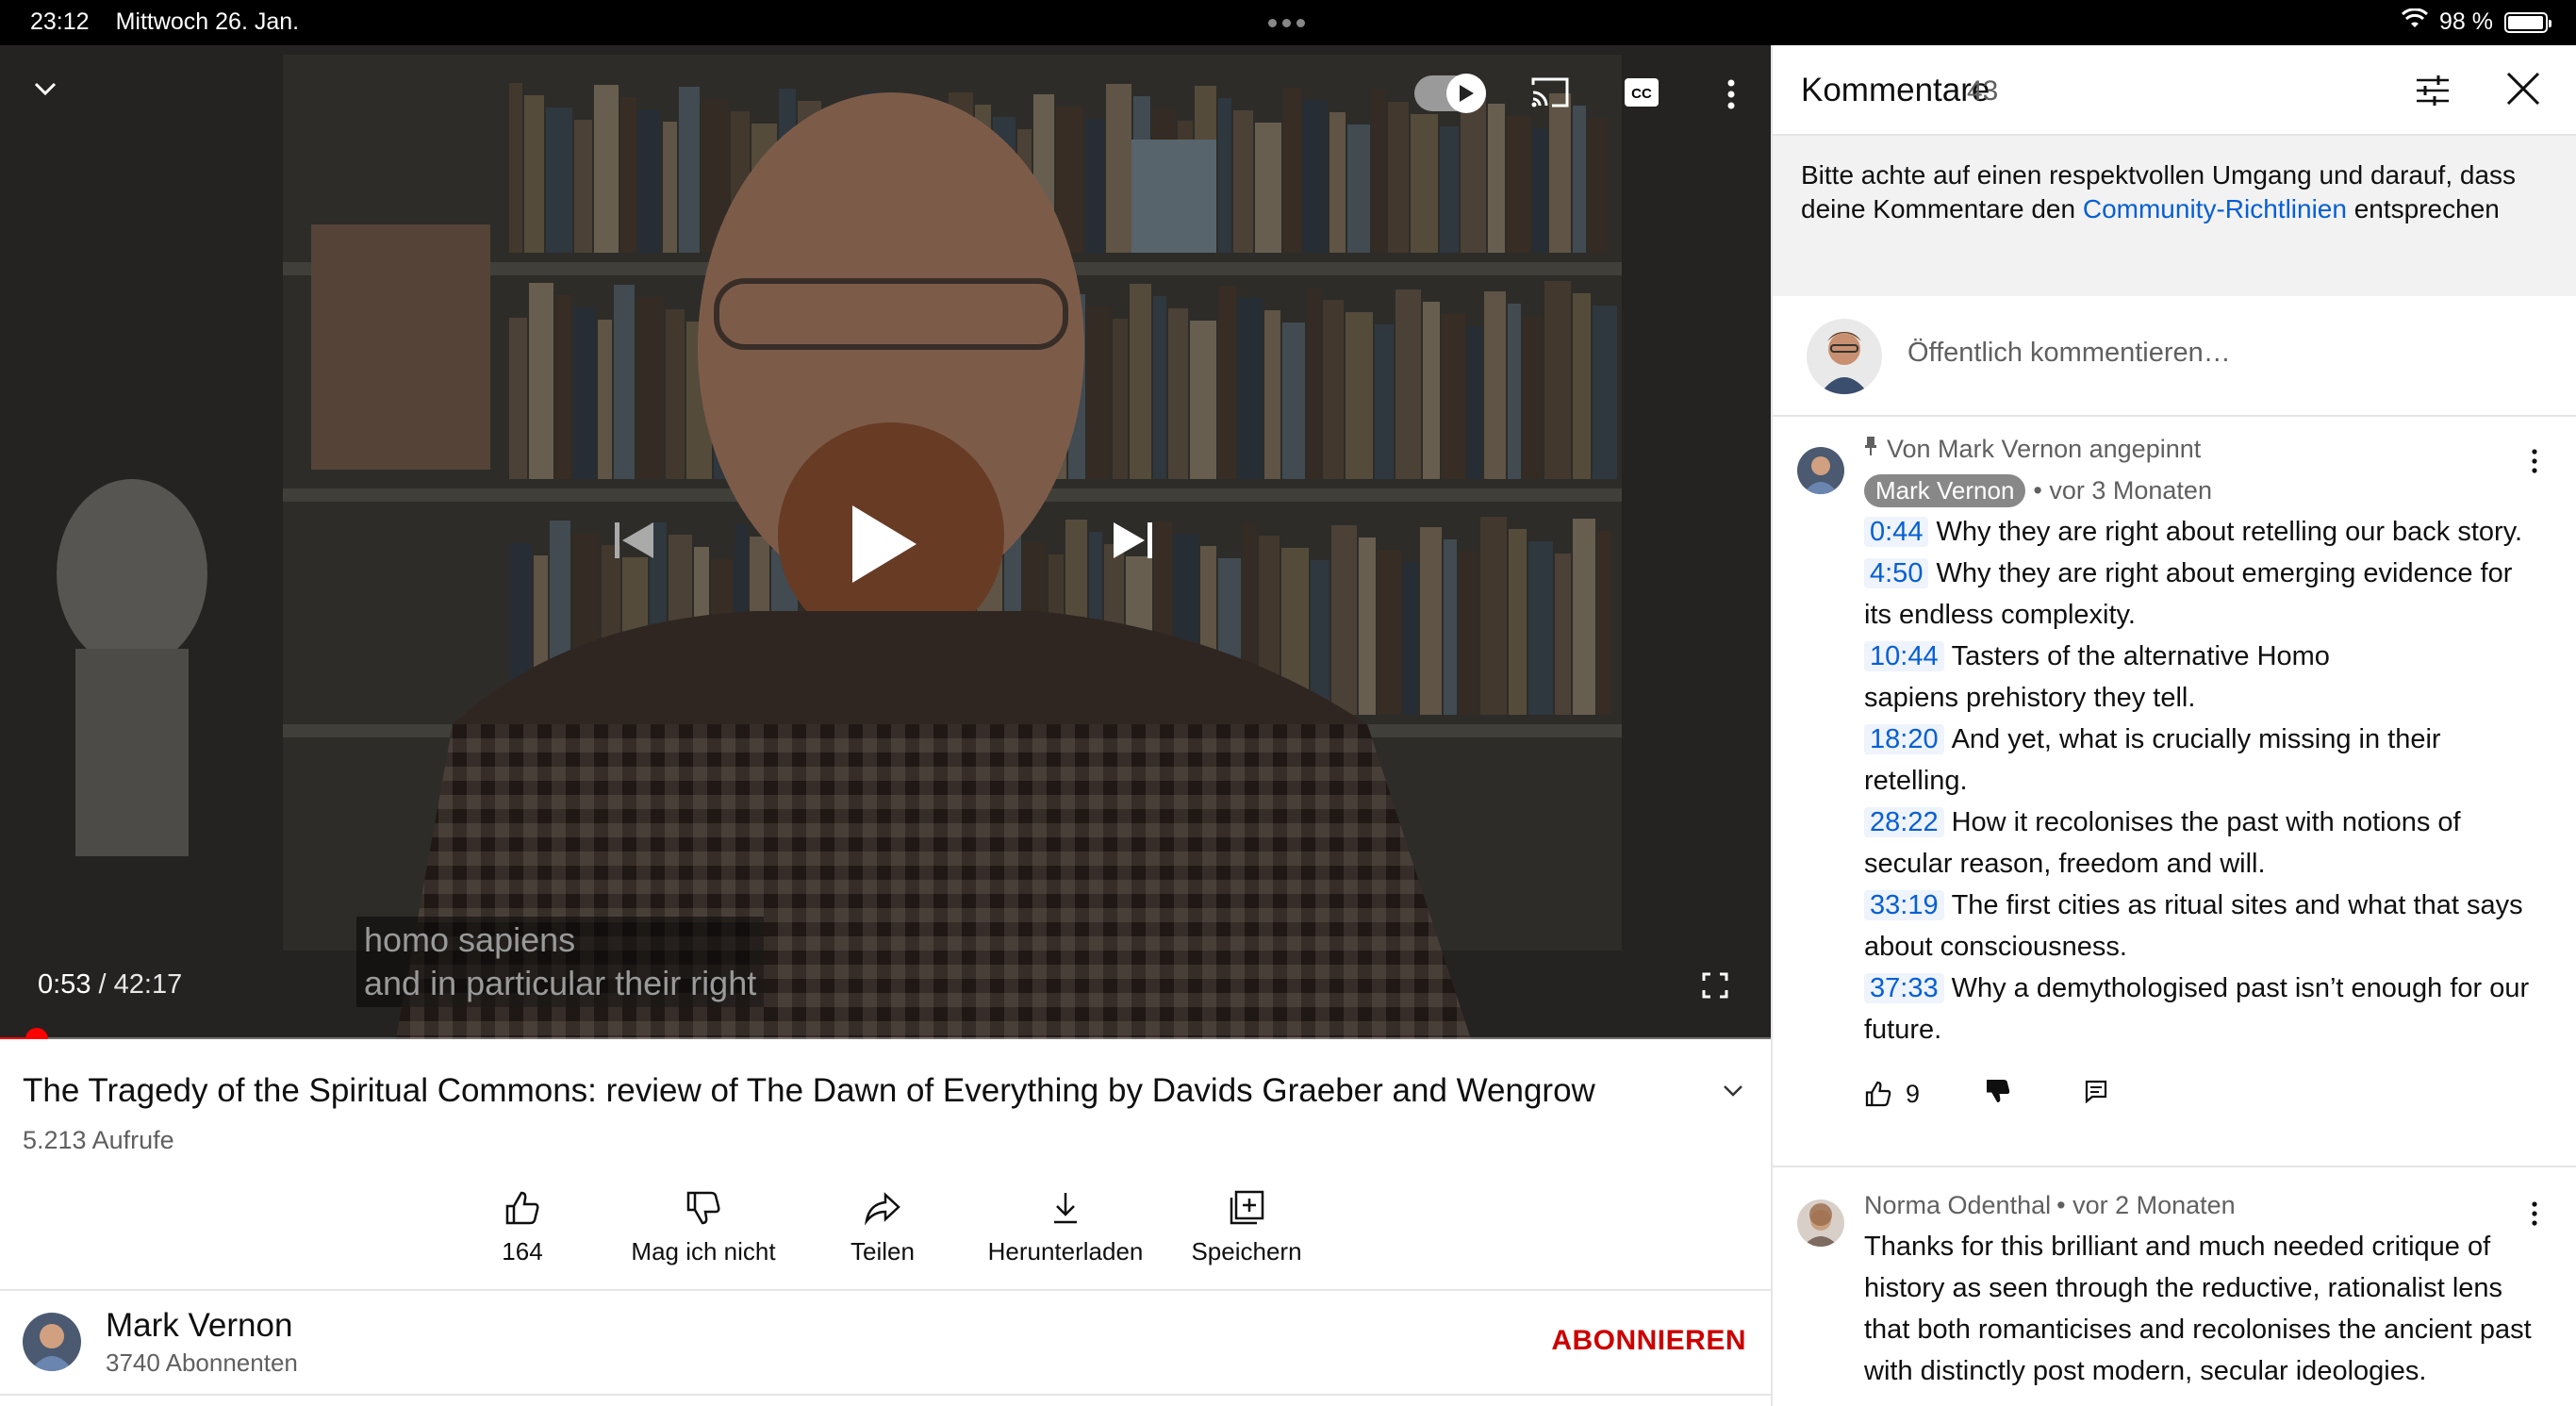  Describe the element at coordinates (202, 1363) in the screenshot. I see `subscriber-count: 3740 Abonnenten` at that location.